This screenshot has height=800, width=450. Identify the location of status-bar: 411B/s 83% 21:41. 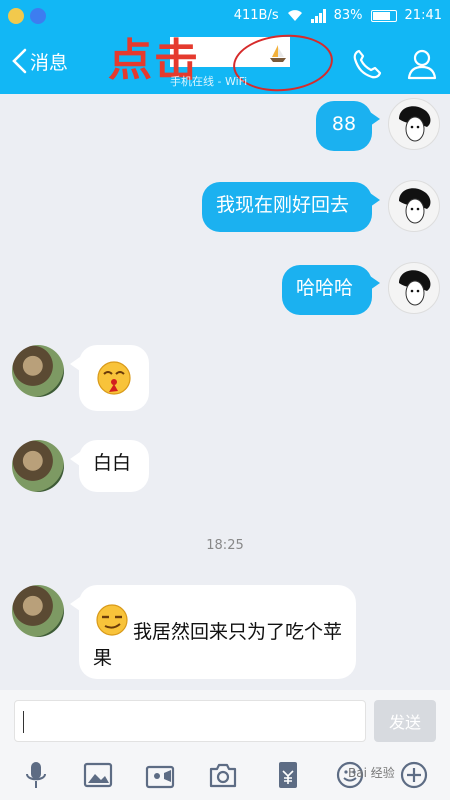
(225, 16).